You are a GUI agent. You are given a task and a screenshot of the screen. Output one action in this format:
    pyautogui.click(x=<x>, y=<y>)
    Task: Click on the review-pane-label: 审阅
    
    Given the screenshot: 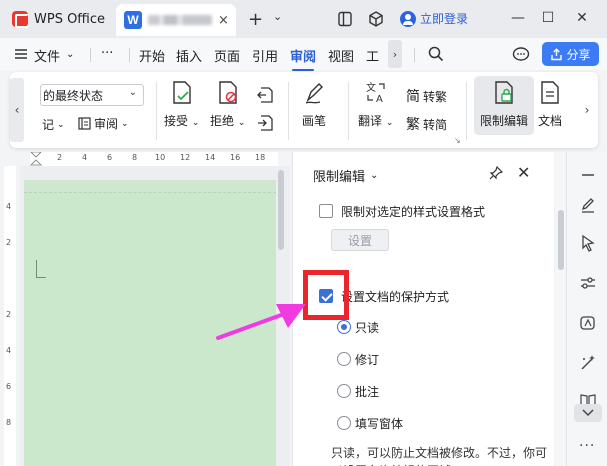 What is the action you would take?
    pyautogui.click(x=106, y=124)
    